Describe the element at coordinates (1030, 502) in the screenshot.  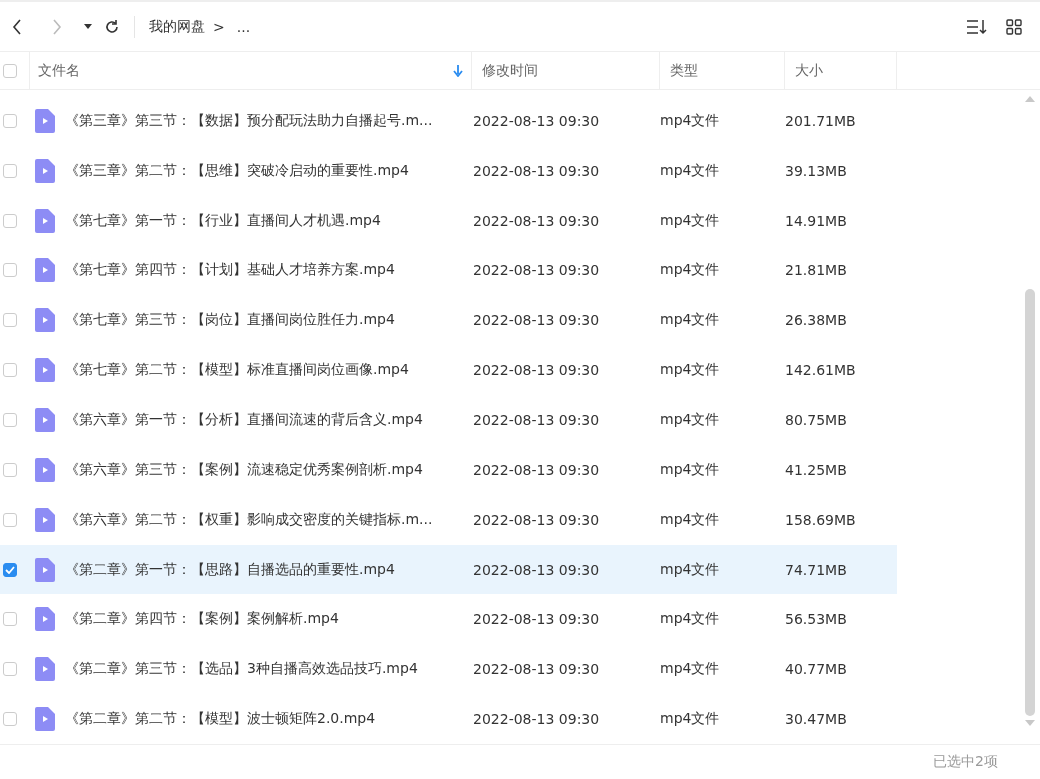
I see `scrollbar-thumb` at that location.